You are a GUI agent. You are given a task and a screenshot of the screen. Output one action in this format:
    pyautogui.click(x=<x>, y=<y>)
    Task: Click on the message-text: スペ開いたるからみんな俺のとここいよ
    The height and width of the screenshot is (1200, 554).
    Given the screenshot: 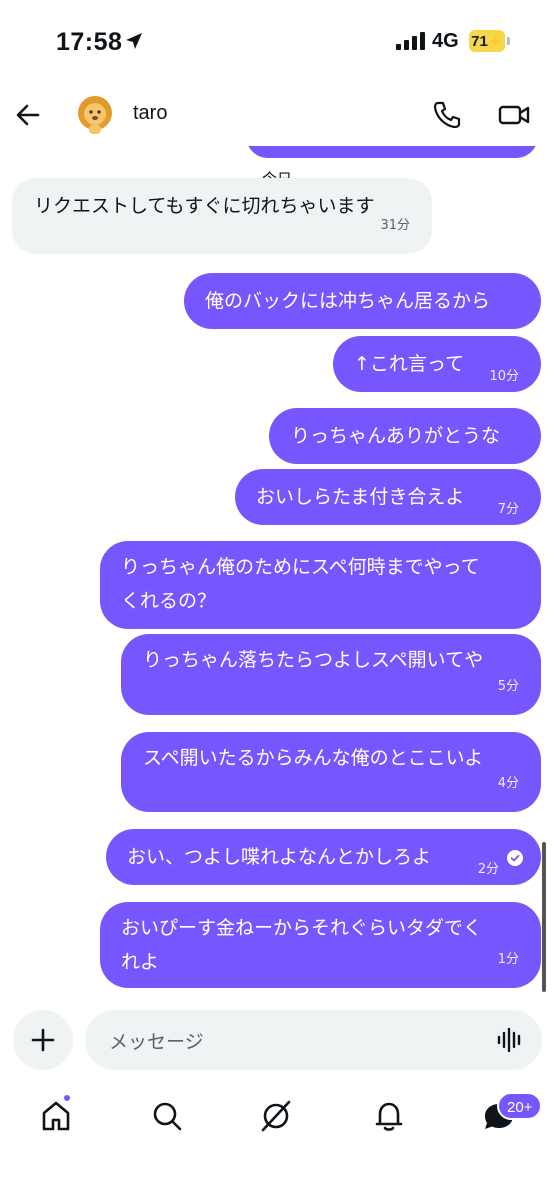 What is the action you would take?
    pyautogui.click(x=313, y=758)
    